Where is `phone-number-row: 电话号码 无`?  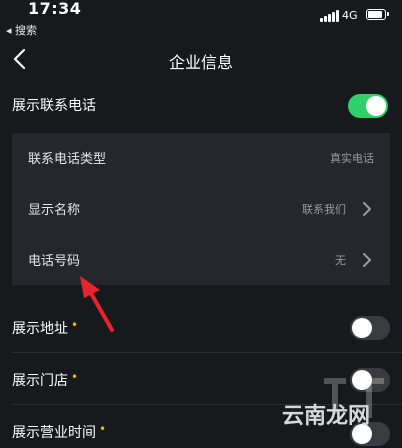
phone-number-row: 电话号码 无 is located at coordinates (201, 260).